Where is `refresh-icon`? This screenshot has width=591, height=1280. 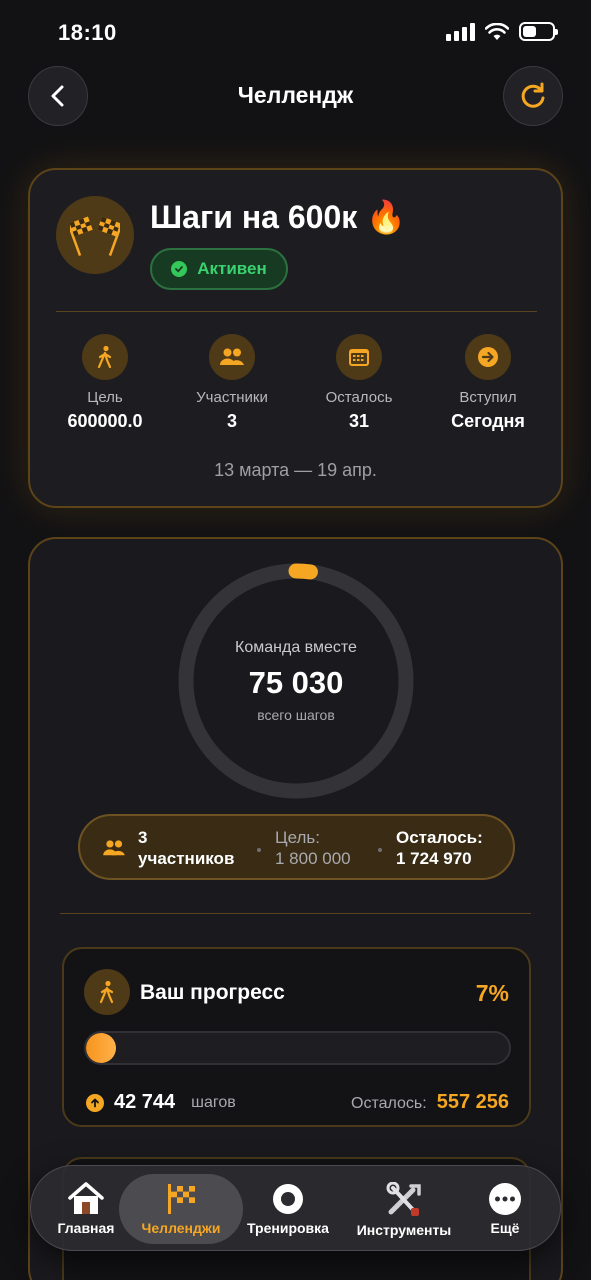
refresh-icon is located at coordinates (533, 95).